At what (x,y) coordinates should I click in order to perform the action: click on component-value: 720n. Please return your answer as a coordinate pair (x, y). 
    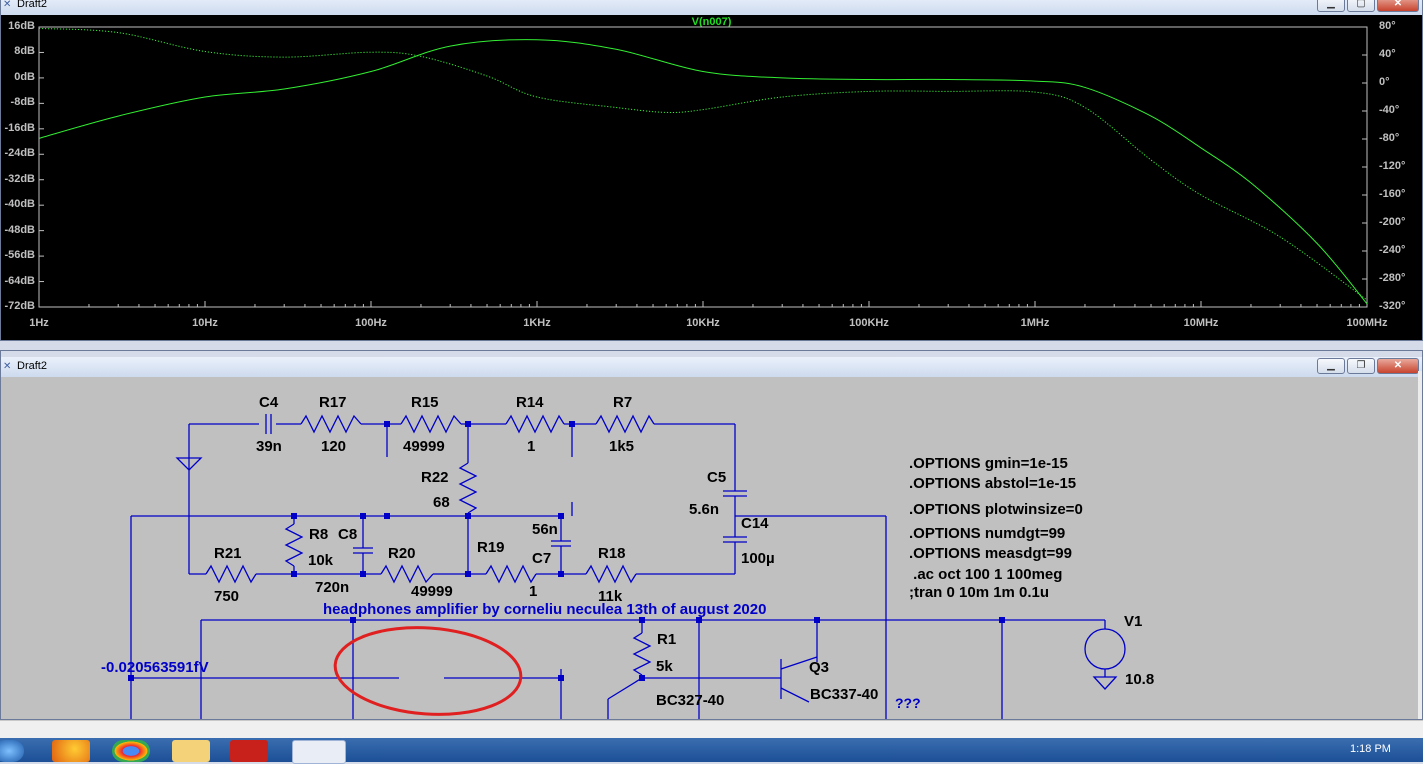
    Looking at the image, I should click on (332, 587).